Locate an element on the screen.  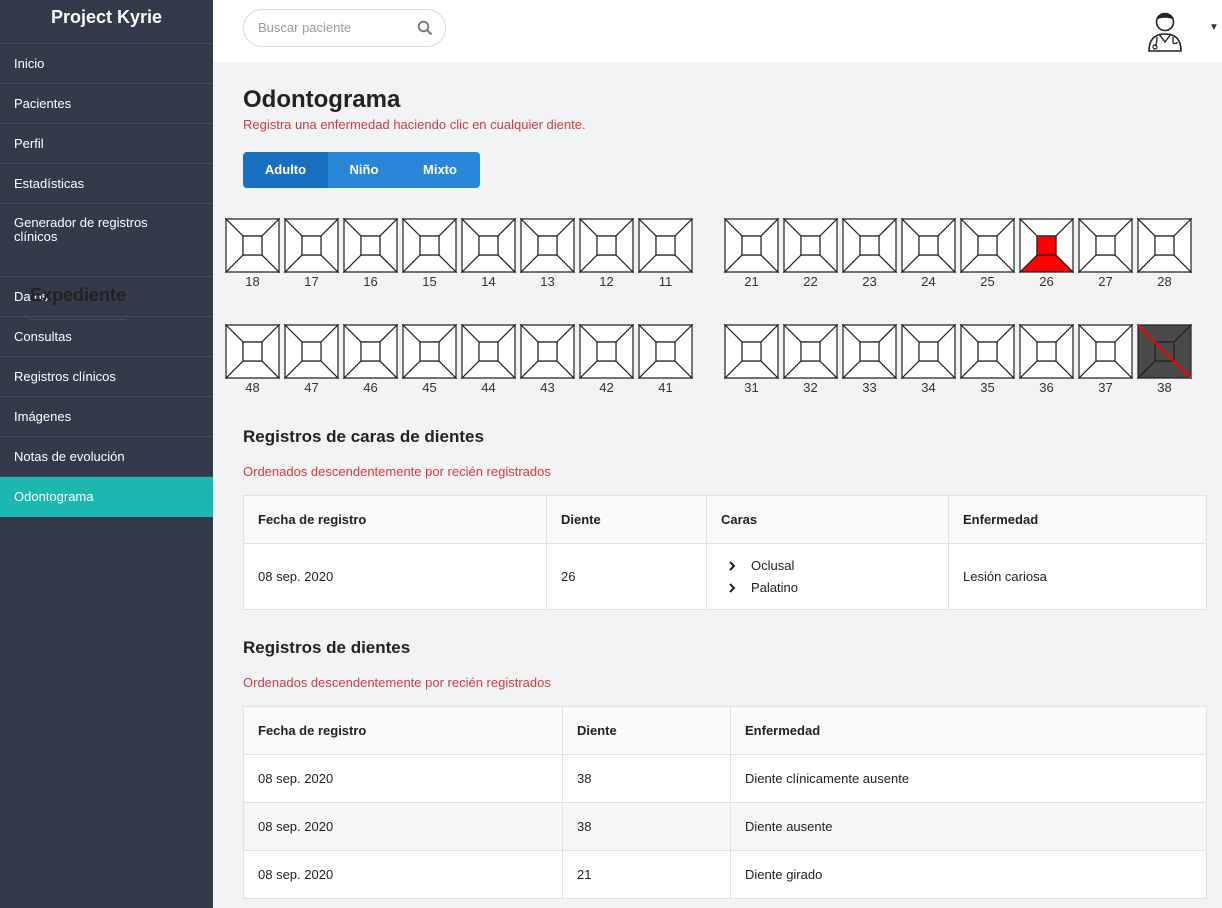
tooth-25: 25 is located at coordinates (987, 254).